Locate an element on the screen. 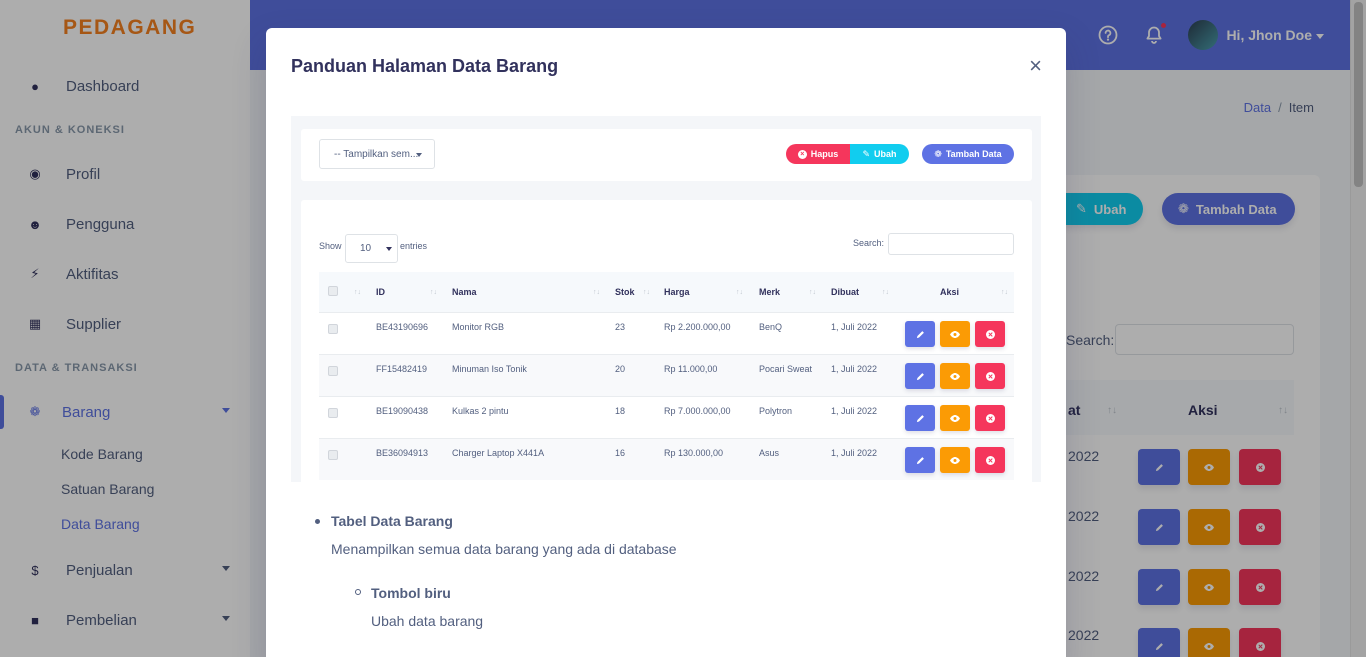  cell-nama: Monitor RGB is located at coordinates (478, 327).